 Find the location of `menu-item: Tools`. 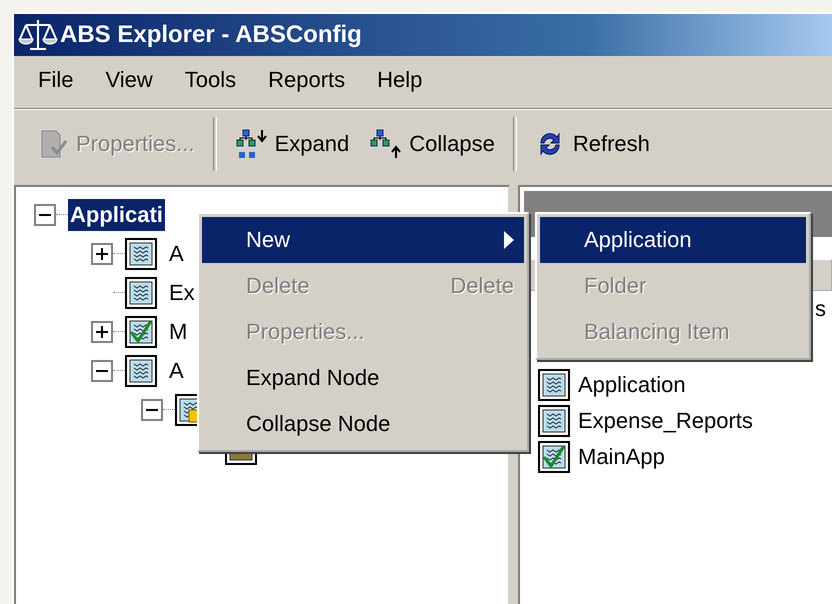

menu-item: Tools is located at coordinates (210, 80).